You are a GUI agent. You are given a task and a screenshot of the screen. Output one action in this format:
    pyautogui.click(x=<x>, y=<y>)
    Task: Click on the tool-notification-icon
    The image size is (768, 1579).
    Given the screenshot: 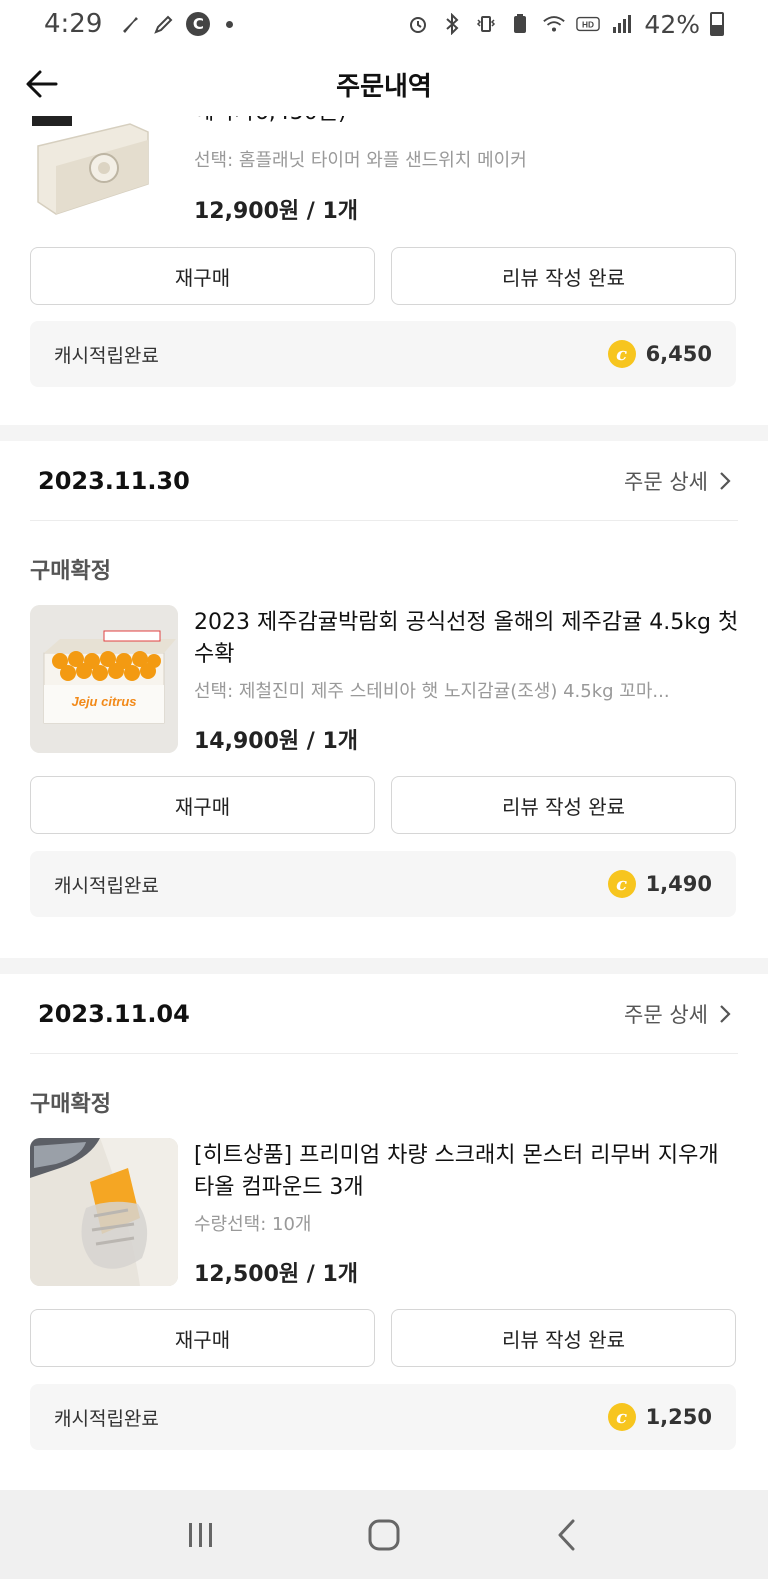 What is the action you would take?
    pyautogui.click(x=130, y=24)
    